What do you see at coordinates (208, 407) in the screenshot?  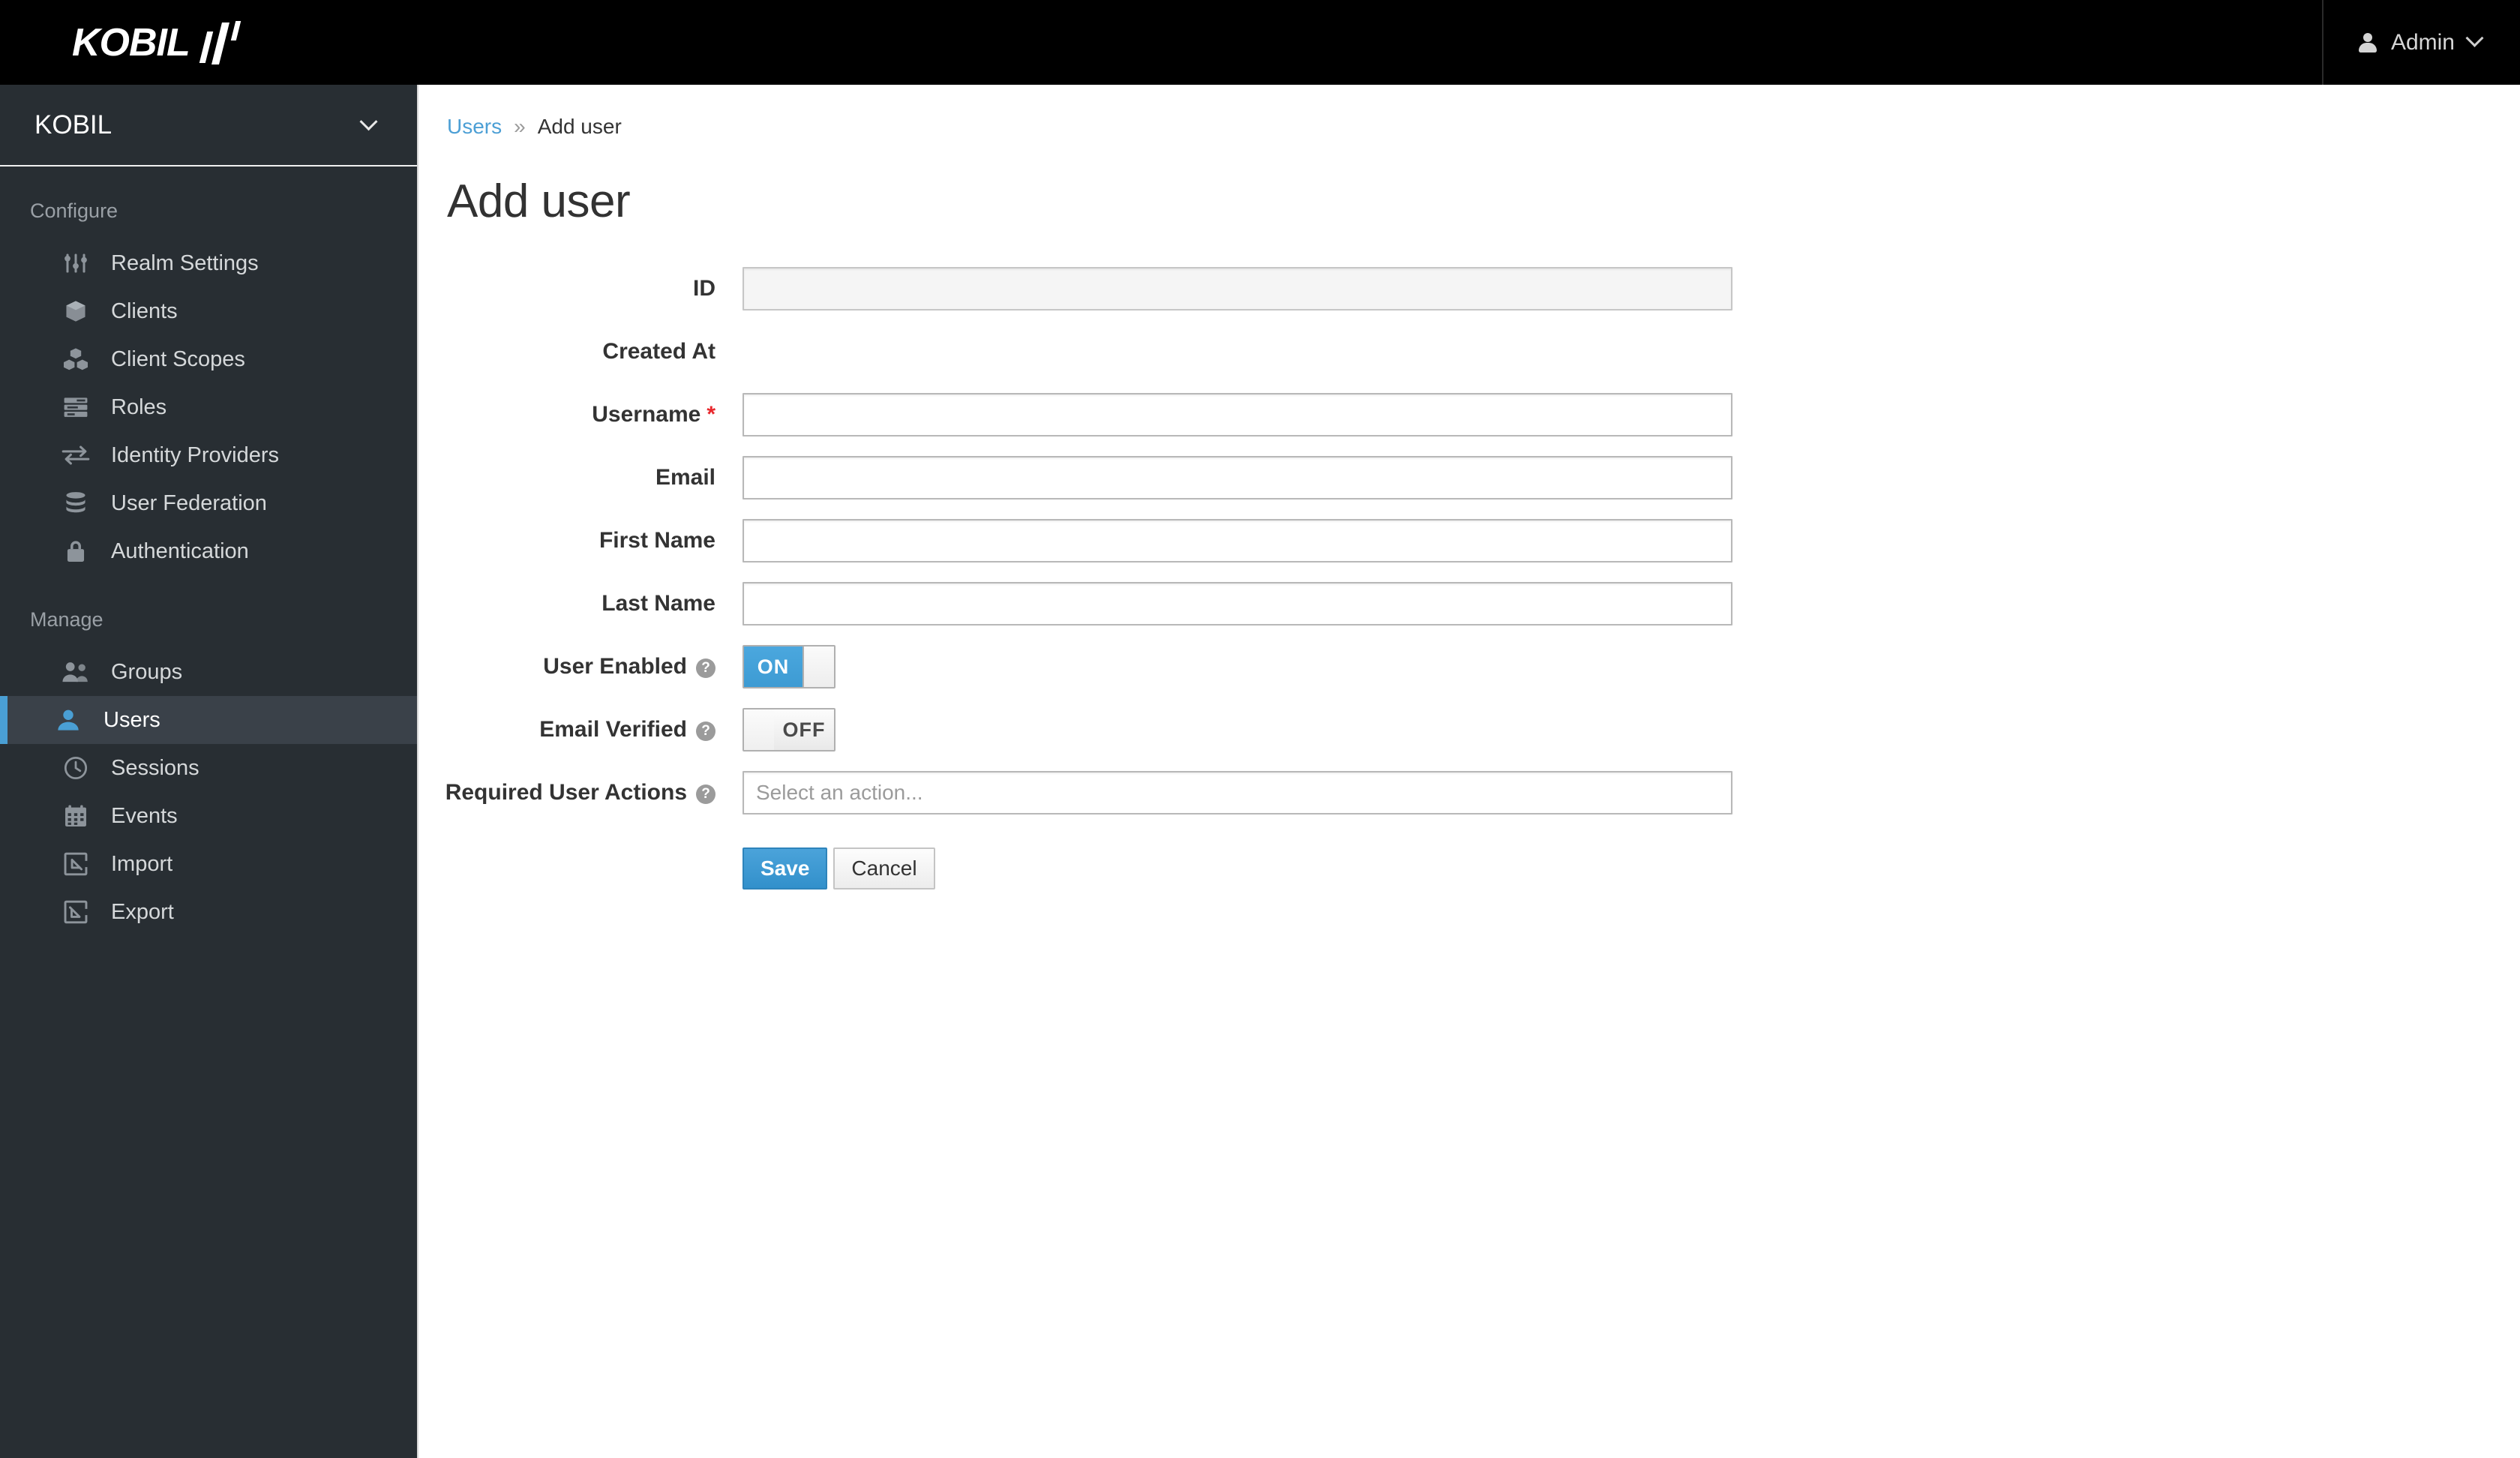 I see `sidebar-item-roles: Roles` at bounding box center [208, 407].